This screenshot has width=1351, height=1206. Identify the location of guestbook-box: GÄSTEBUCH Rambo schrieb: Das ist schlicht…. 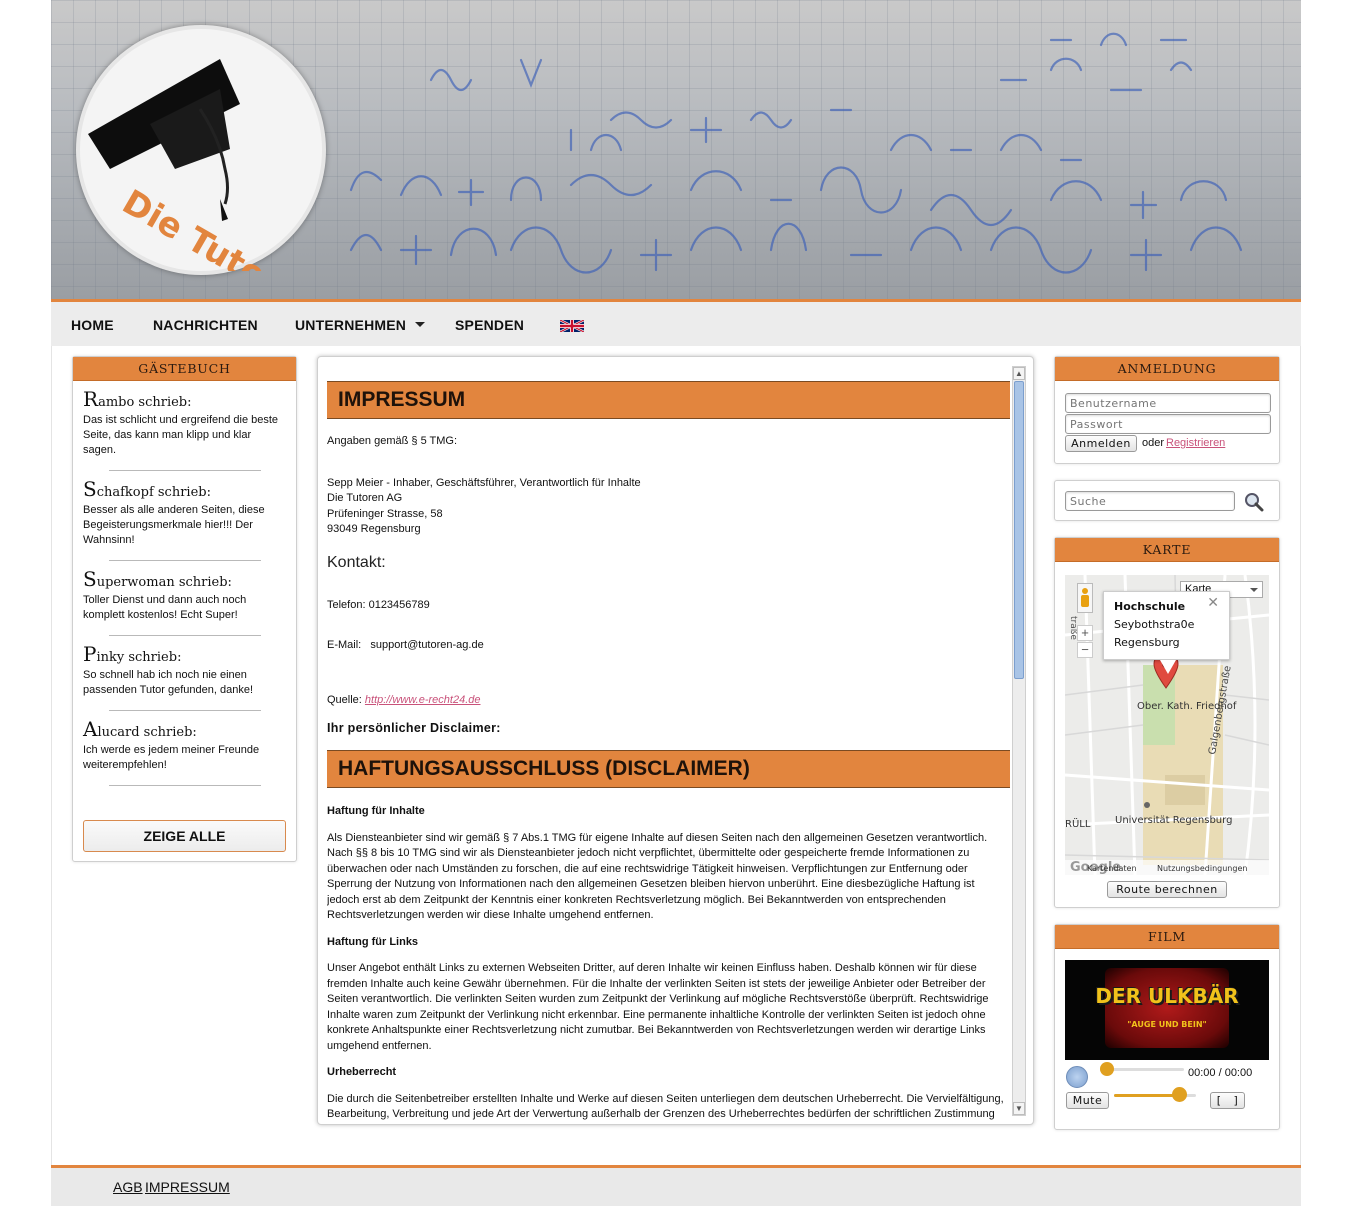
(184, 609).